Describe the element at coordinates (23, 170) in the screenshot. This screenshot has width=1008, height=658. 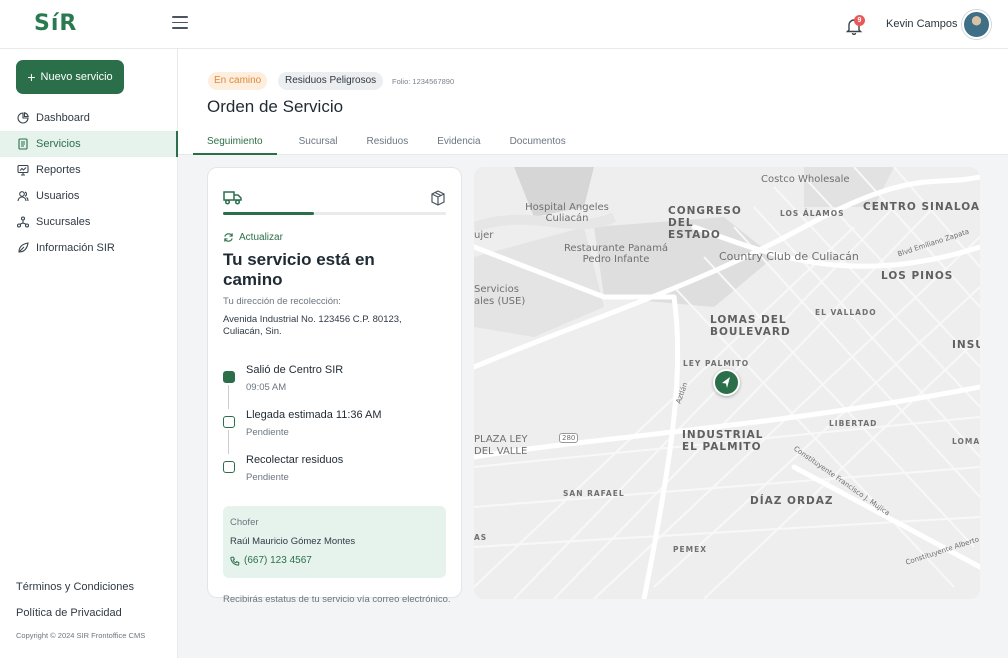
I see `report-icon` at that location.